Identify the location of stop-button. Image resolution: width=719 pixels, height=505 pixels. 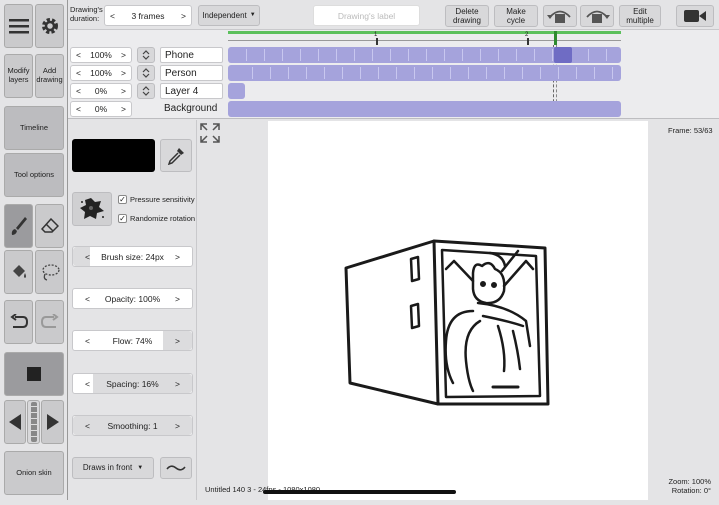
(34, 374).